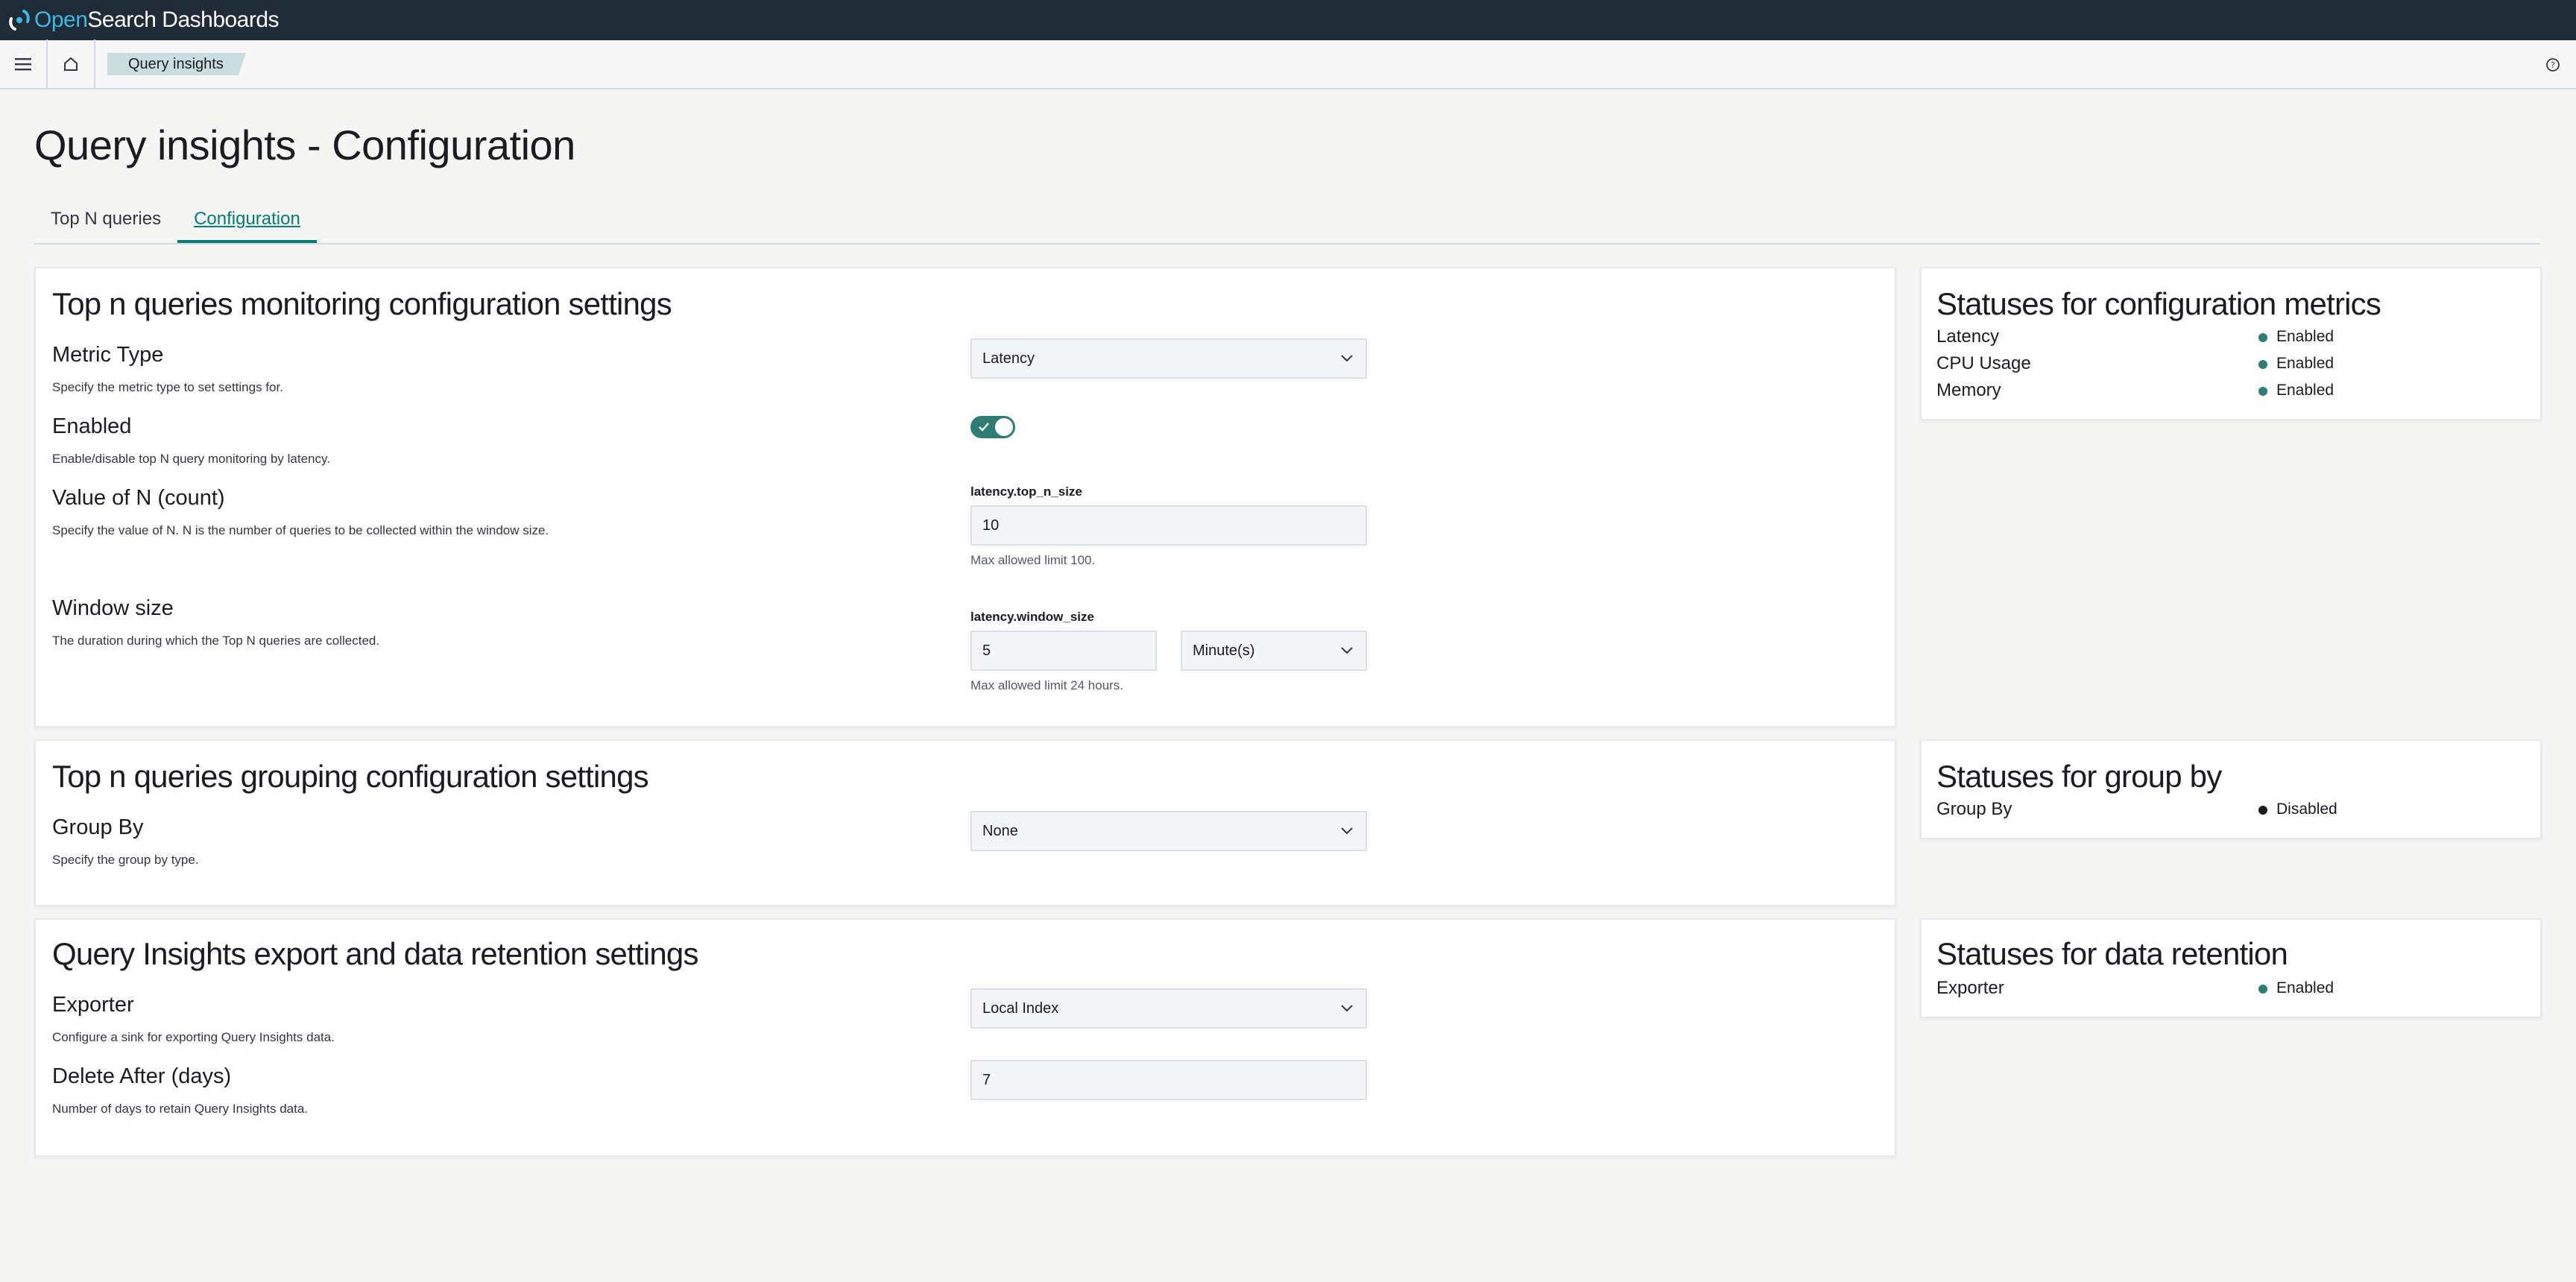 This screenshot has height=1282, width=2576. What do you see at coordinates (992, 427) in the screenshot?
I see `enabled-toggle` at bounding box center [992, 427].